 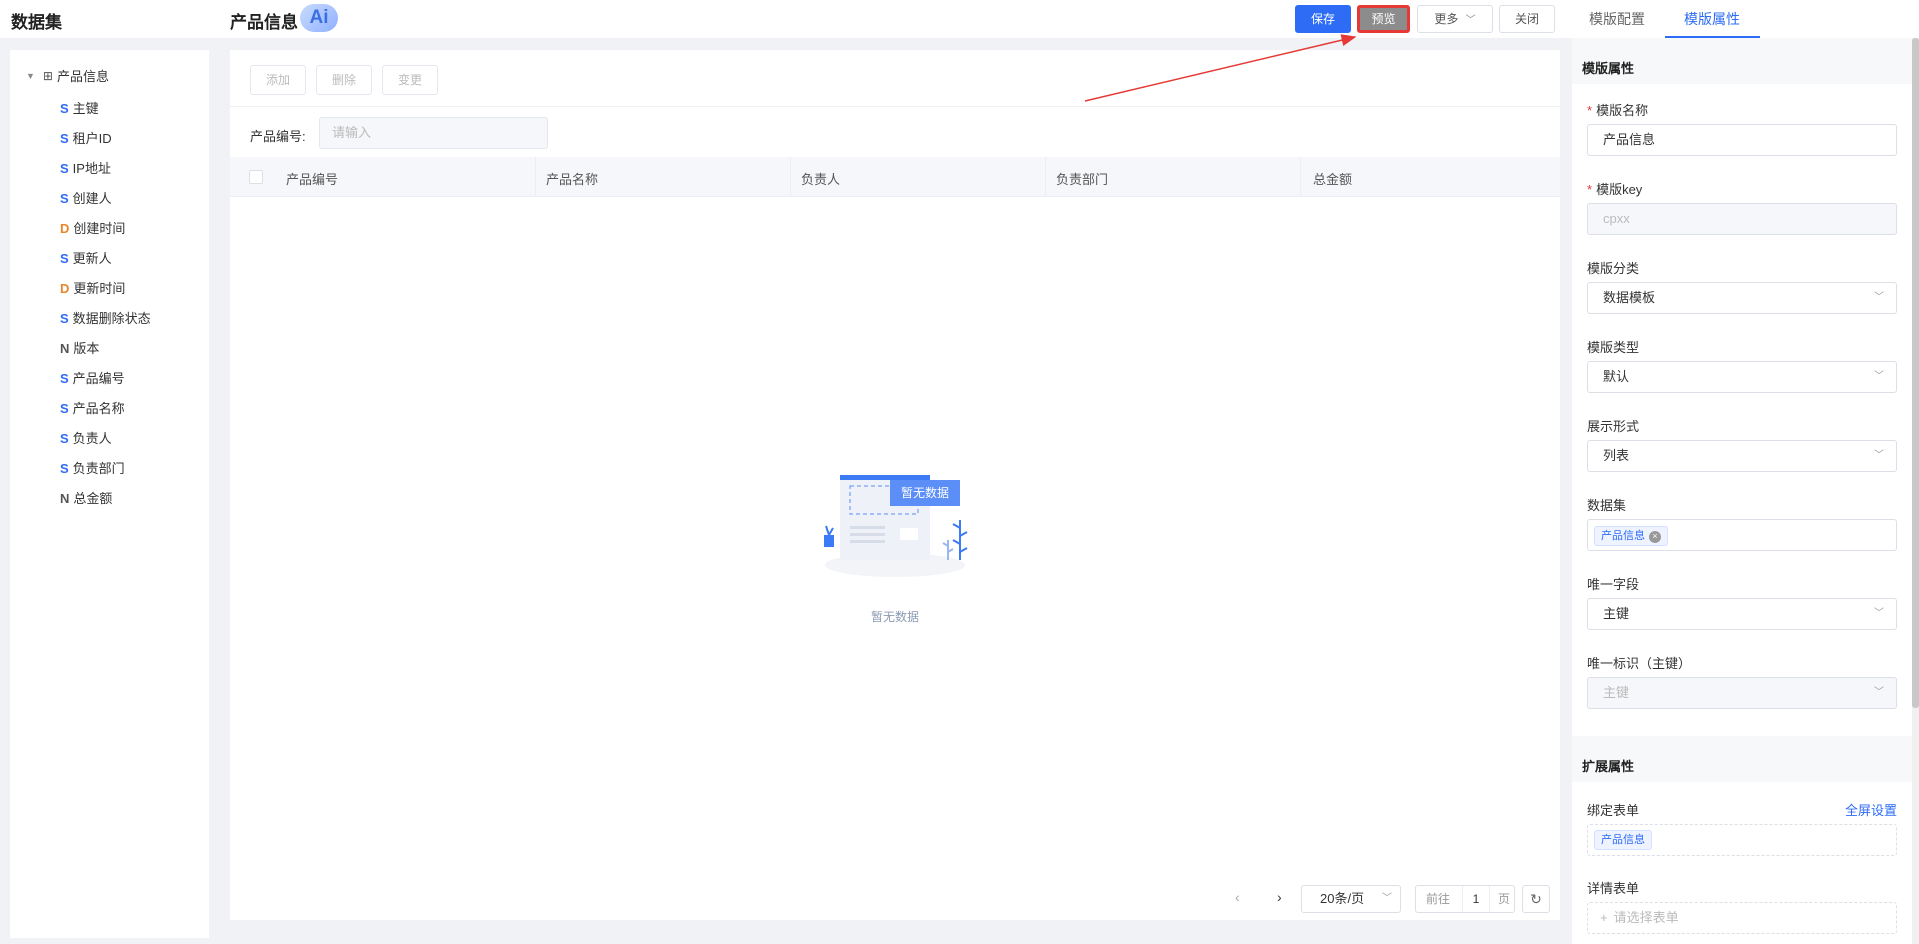 I want to click on dataset-multiselect: 产品信息 ×, so click(x=1742, y=535).